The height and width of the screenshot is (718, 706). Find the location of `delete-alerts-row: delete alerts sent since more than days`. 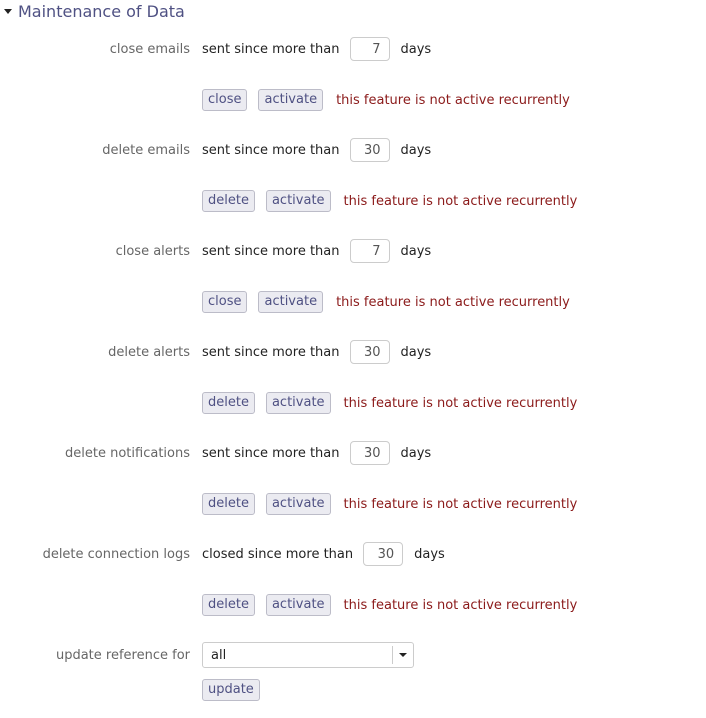

delete-alerts-row: delete alerts sent since more than days is located at coordinates (353, 352).